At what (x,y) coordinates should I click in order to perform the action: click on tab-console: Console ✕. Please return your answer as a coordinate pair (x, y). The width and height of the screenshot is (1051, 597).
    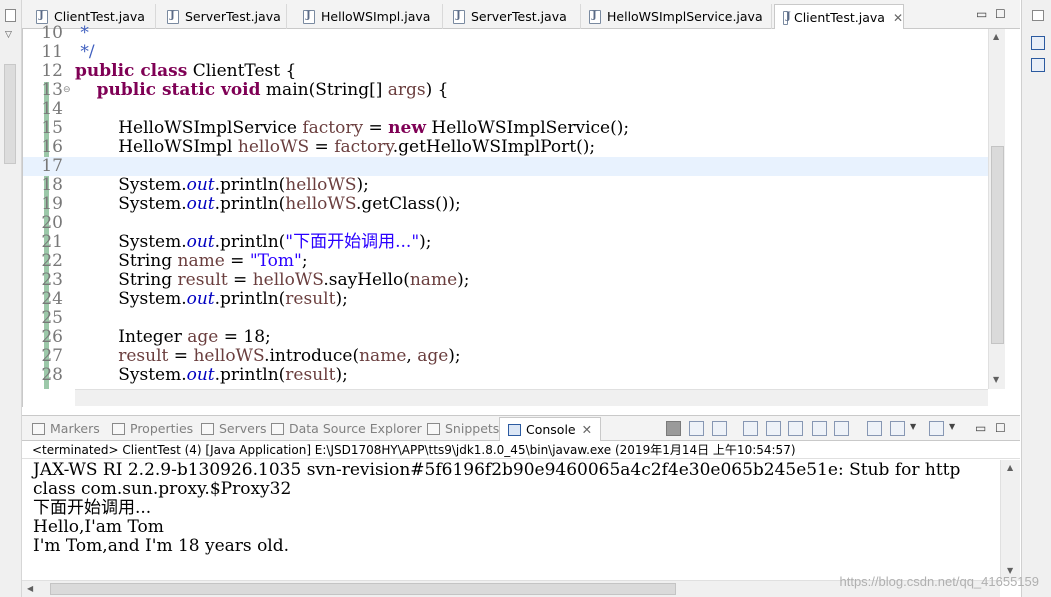
    Looking at the image, I should click on (550, 429).